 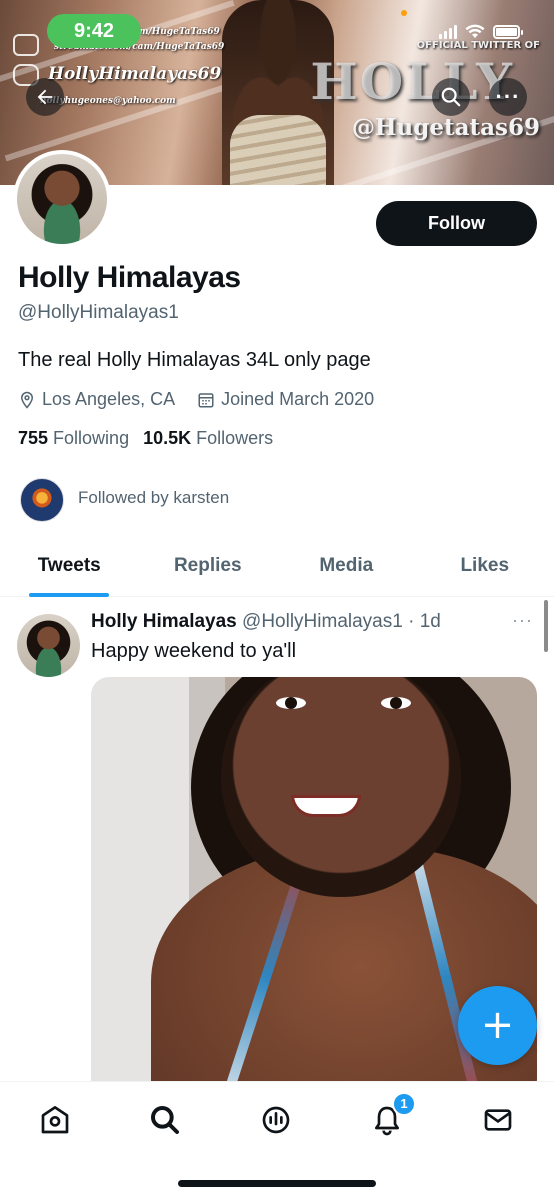 What do you see at coordinates (135, 74) in the screenshot?
I see `banner-instagram: HollyHimalayas69` at bounding box center [135, 74].